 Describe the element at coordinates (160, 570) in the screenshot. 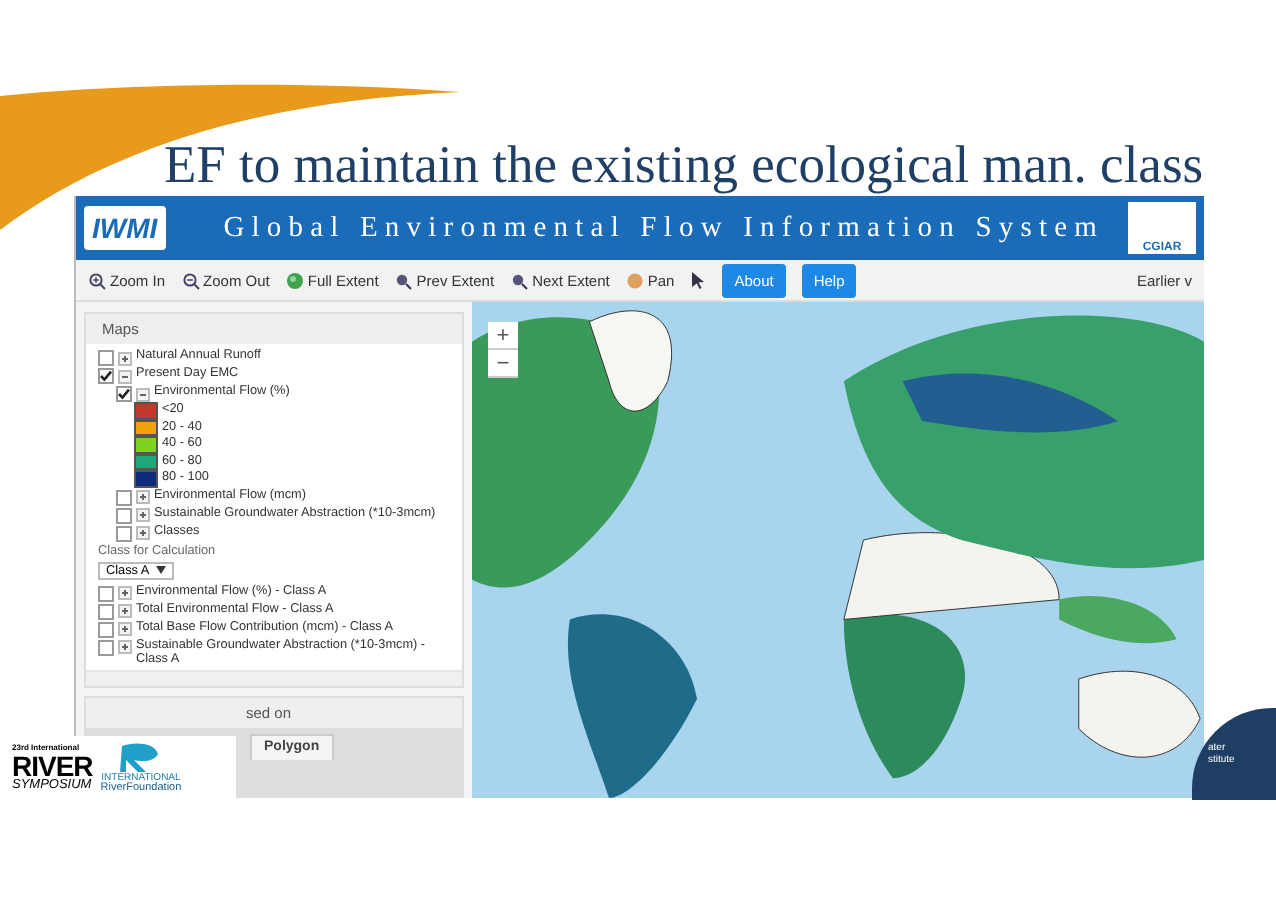

I see `dropdown-caret-icon` at that location.